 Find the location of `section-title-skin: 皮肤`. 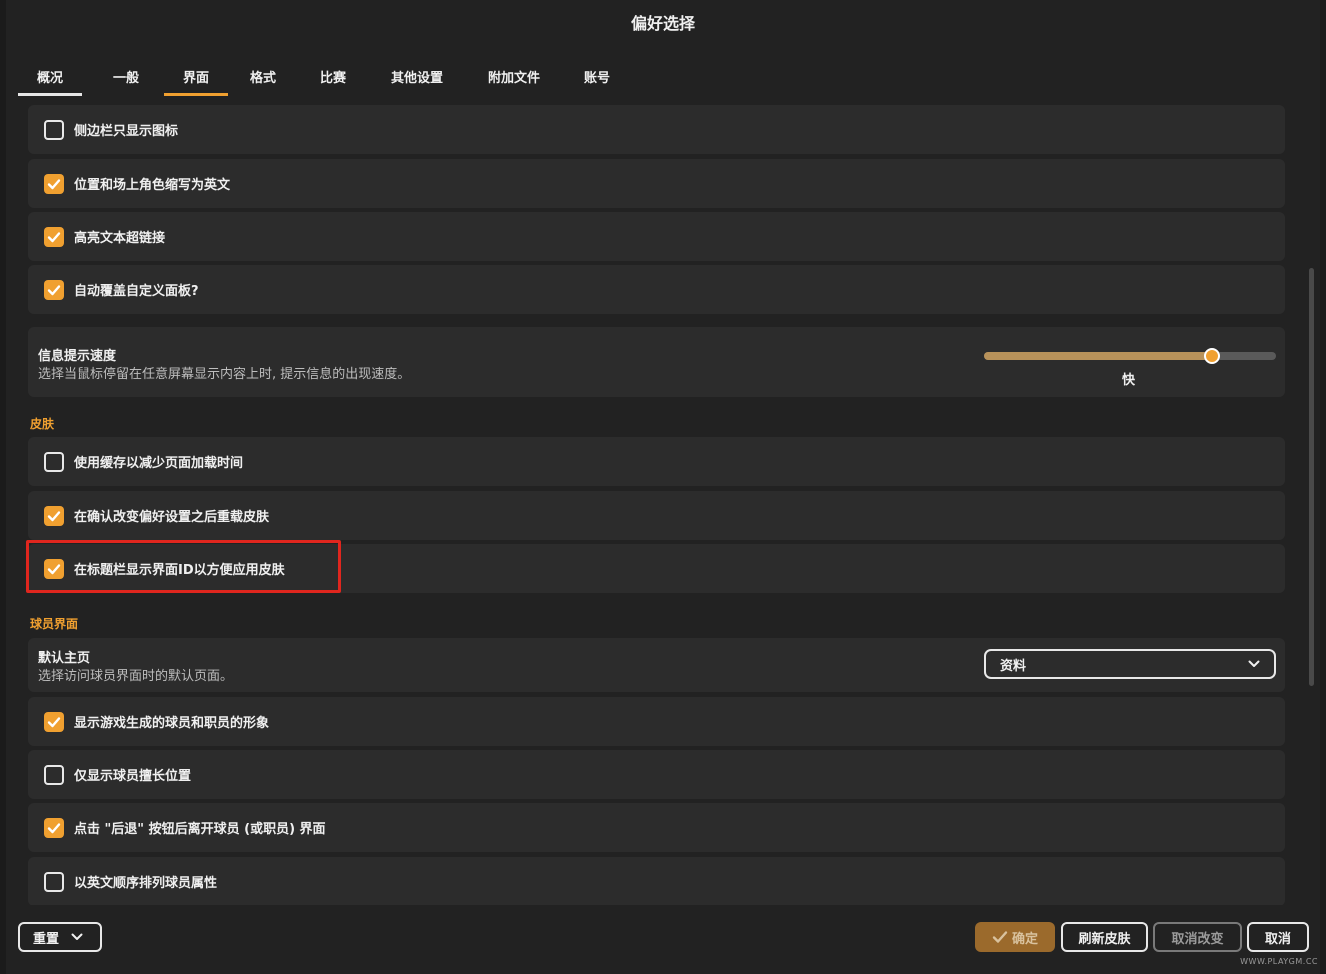

section-title-skin: 皮肤 is located at coordinates (42, 424).